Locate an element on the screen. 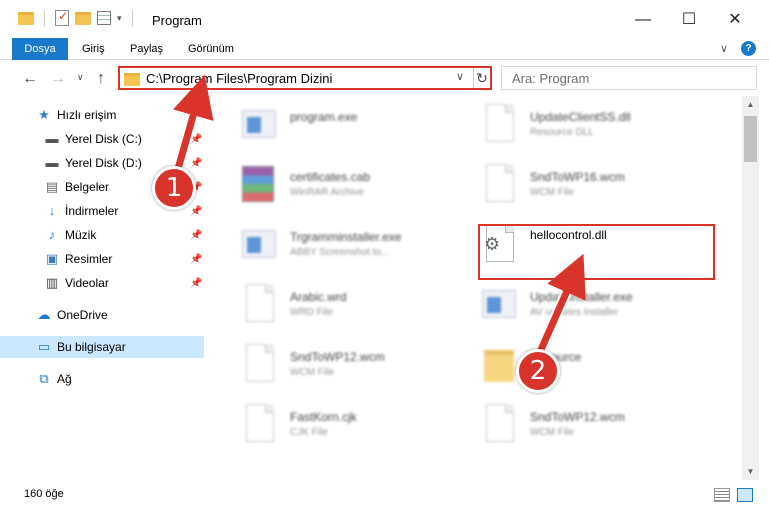  divider is located at coordinates (44, 18).